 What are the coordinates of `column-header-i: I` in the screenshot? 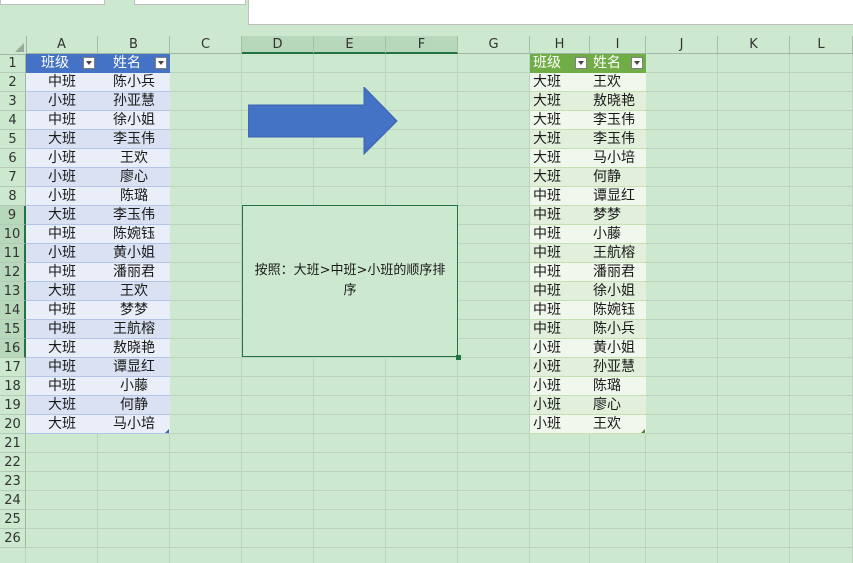 It's located at (618, 45).